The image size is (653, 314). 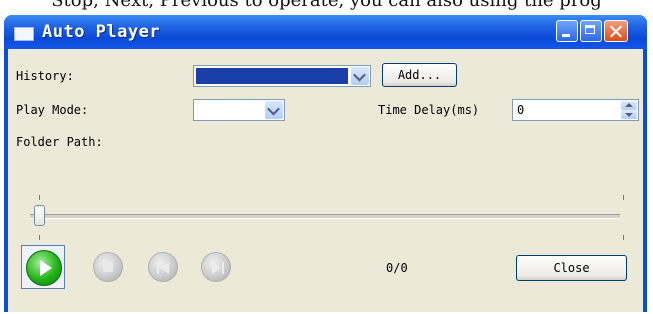 I want to click on folder-path-label: Folder Path:, so click(x=59, y=142).